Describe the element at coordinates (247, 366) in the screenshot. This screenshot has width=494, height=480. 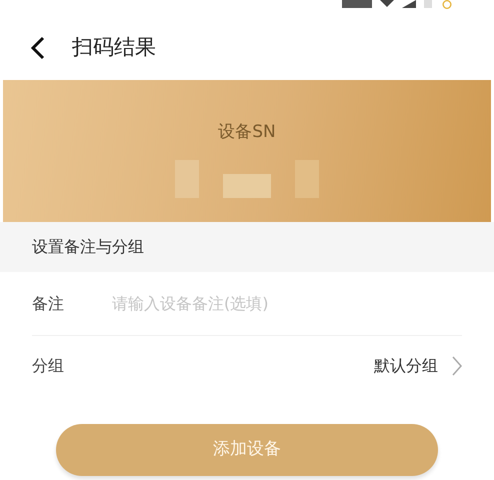
I see `group-row: 分组 默认分组` at that location.